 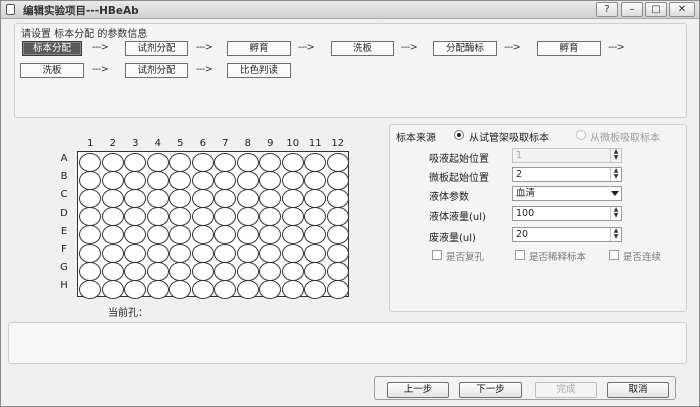 What do you see at coordinates (437, 255) in the screenshot?
I see `duplicate-checkbox` at bounding box center [437, 255].